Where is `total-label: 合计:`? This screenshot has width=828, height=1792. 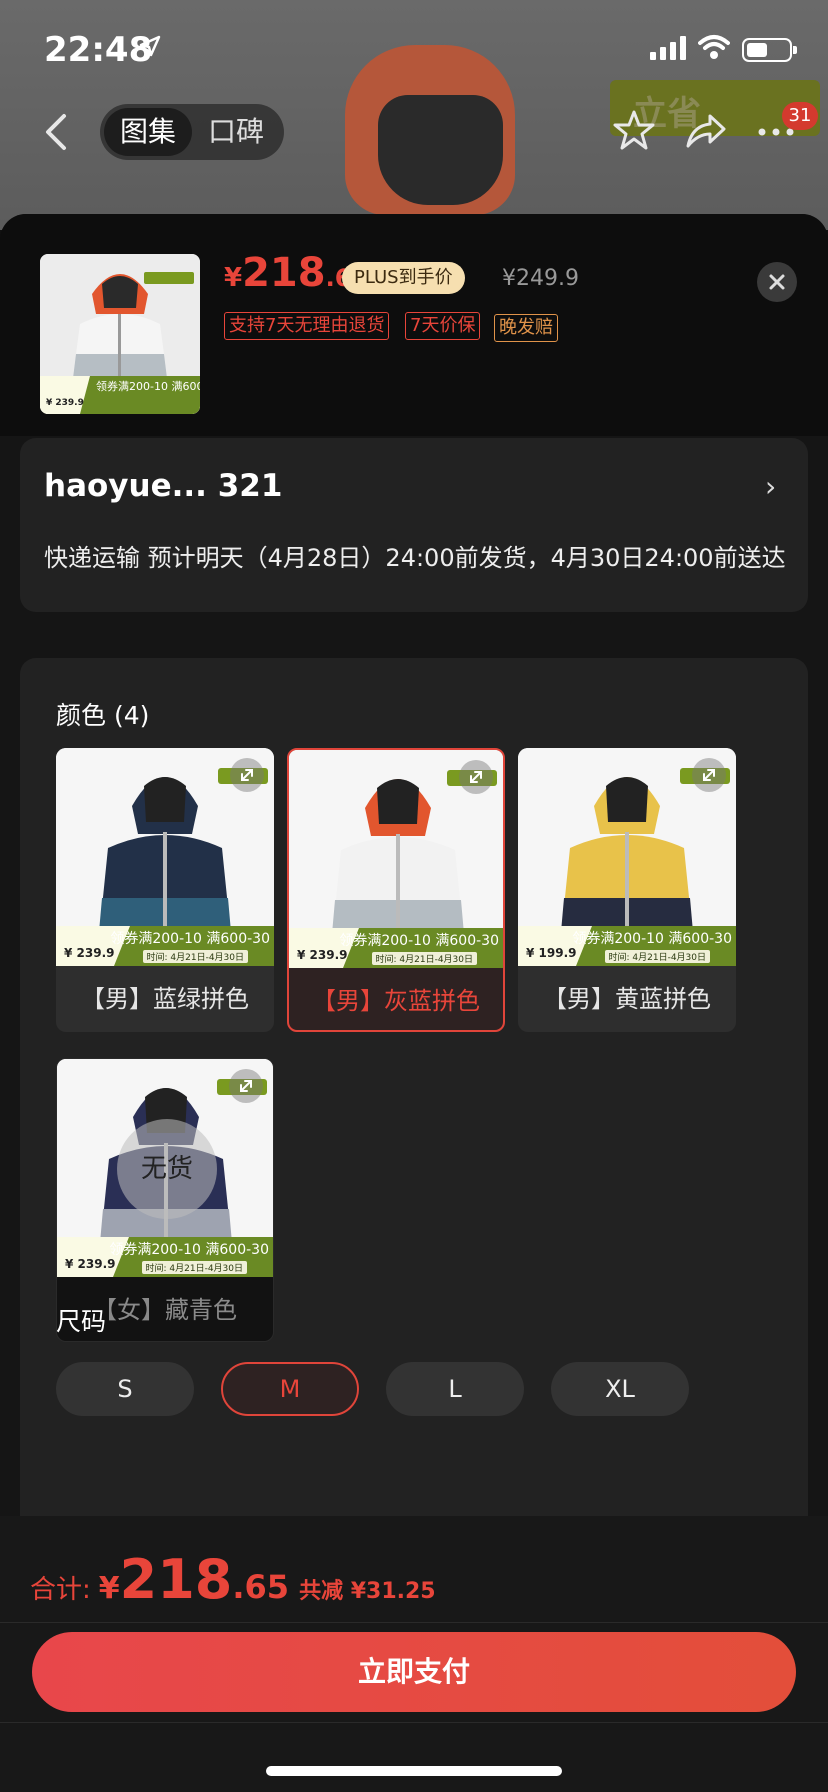 total-label: 合计: is located at coordinates (60, 1590).